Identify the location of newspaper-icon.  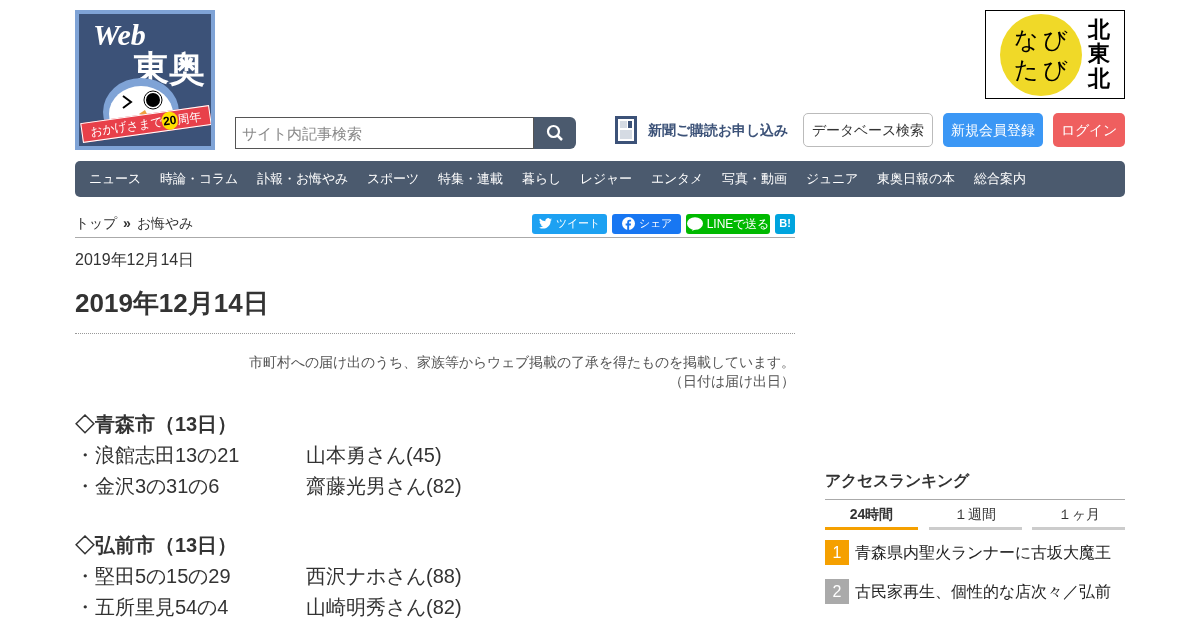
(626, 130).